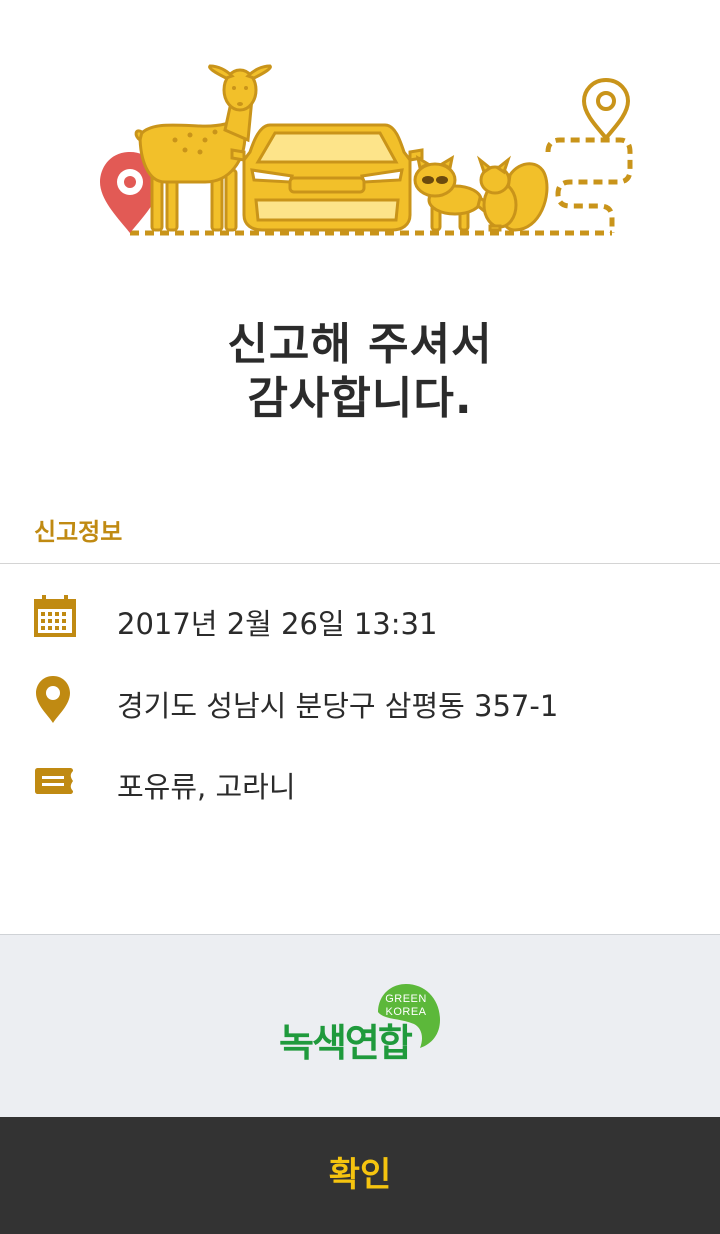 Image resolution: width=720 pixels, height=1234 pixels. I want to click on report-animal-row: 포유류, 고라니, so click(360, 781).